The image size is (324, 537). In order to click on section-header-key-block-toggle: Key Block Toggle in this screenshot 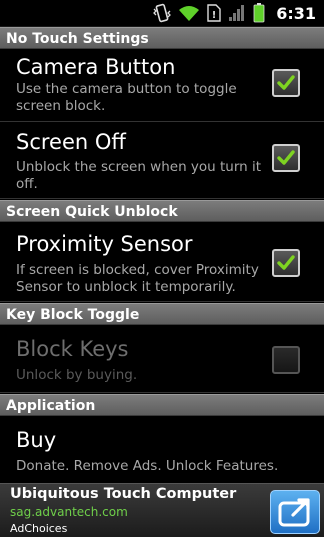, I will do `click(162, 314)`.